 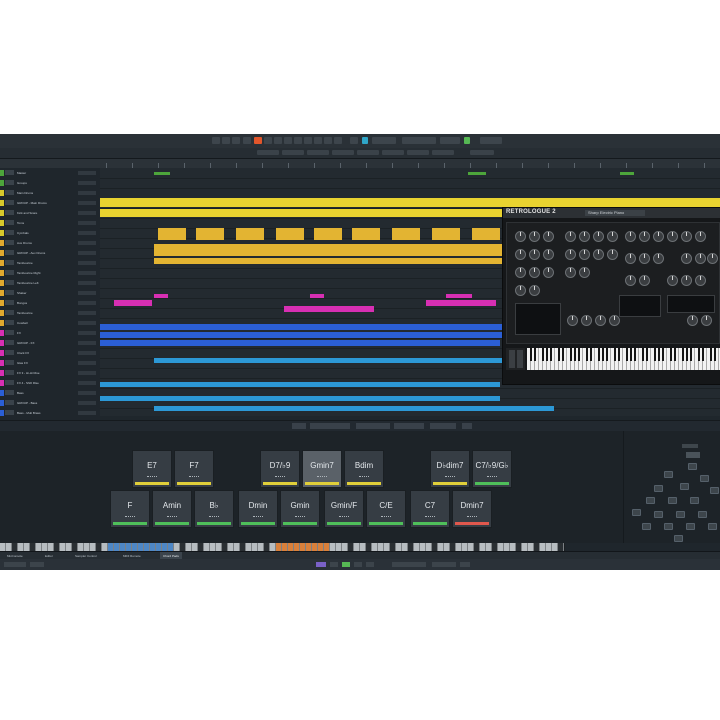 What do you see at coordinates (282, 547) in the screenshot?
I see `chord-pads-keyboard` at bounding box center [282, 547].